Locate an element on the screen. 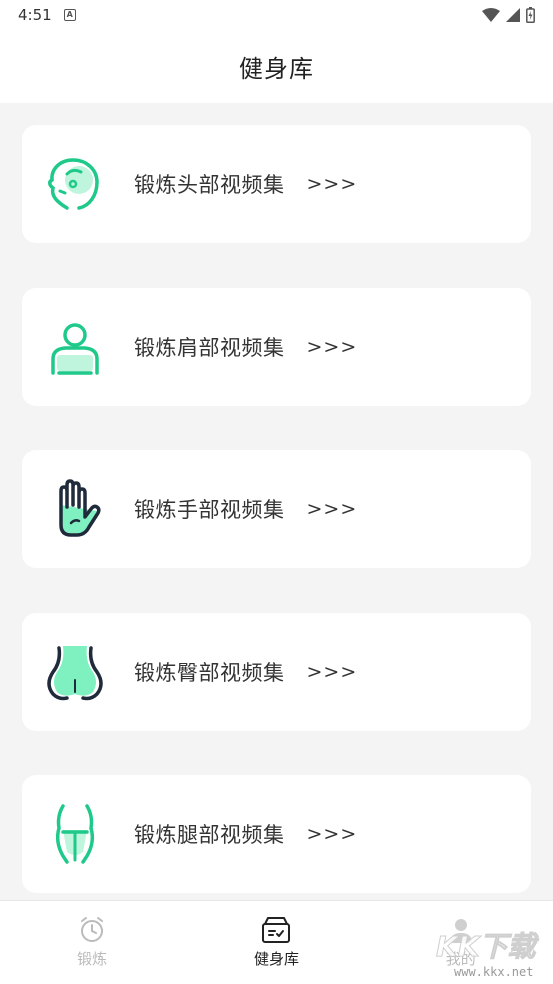 The width and height of the screenshot is (553, 984). alarm-clock-icon is located at coordinates (92, 929).